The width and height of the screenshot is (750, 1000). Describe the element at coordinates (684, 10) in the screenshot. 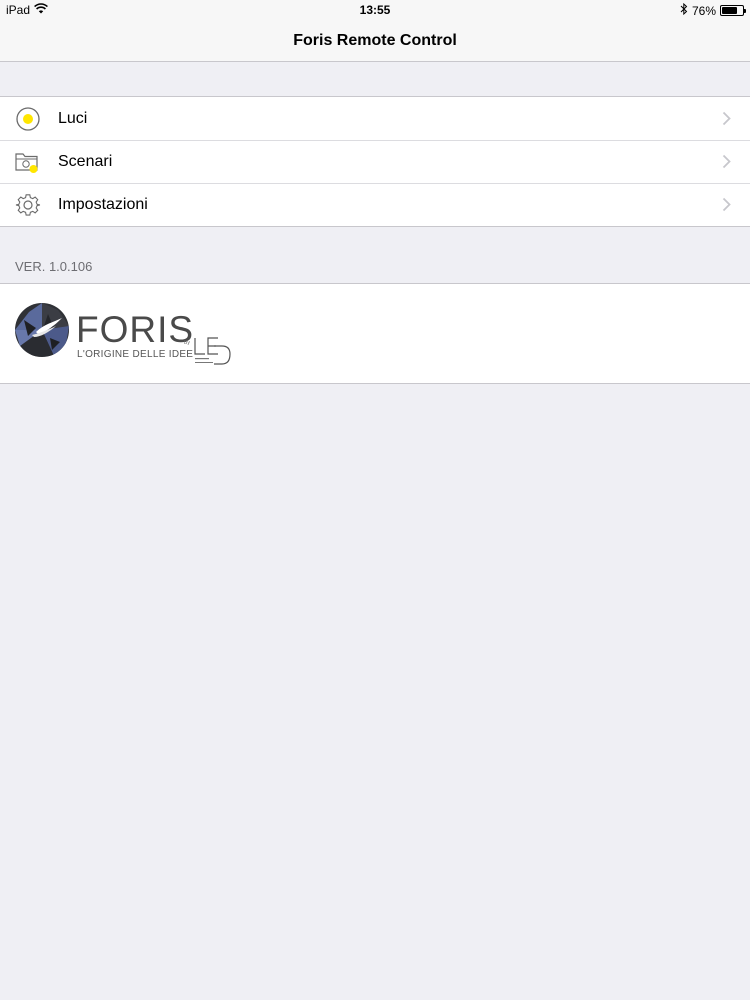

I see `bluetooth-icon` at that location.